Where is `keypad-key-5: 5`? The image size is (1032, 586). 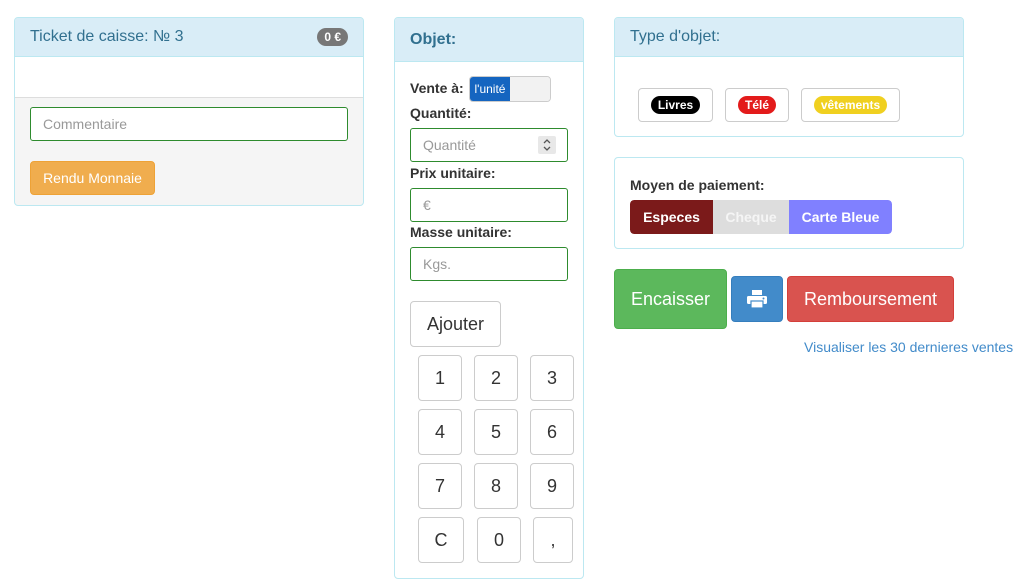
keypad-key-5: 5 is located at coordinates (496, 432).